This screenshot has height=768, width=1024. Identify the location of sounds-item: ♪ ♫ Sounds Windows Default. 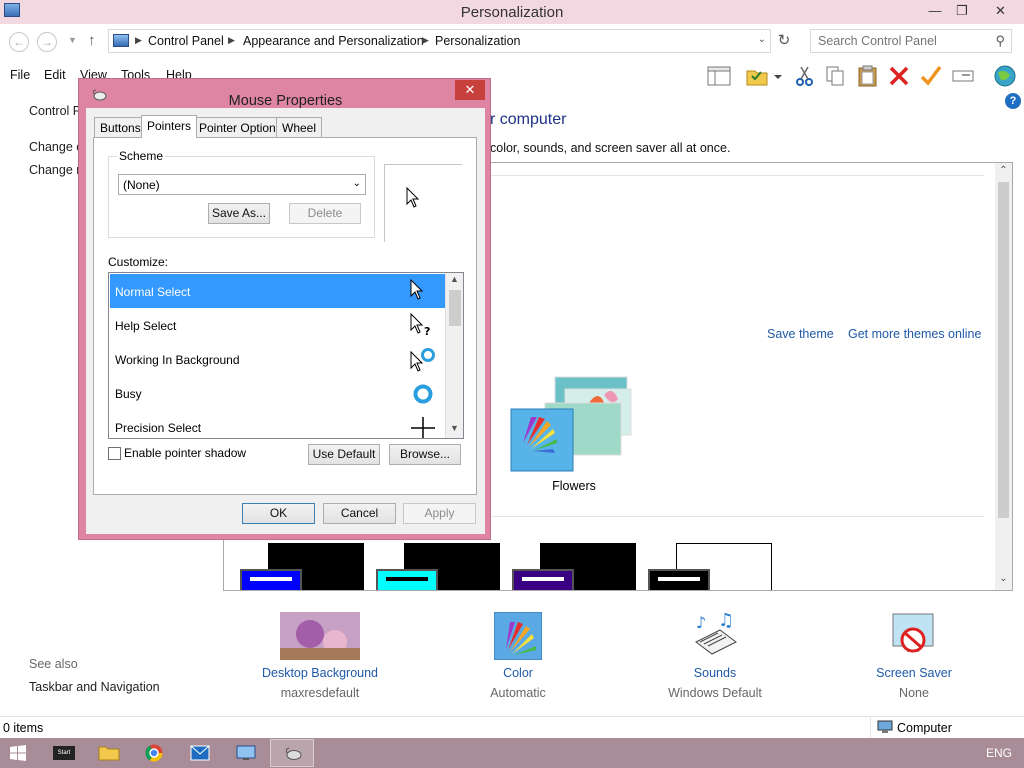
(715, 655).